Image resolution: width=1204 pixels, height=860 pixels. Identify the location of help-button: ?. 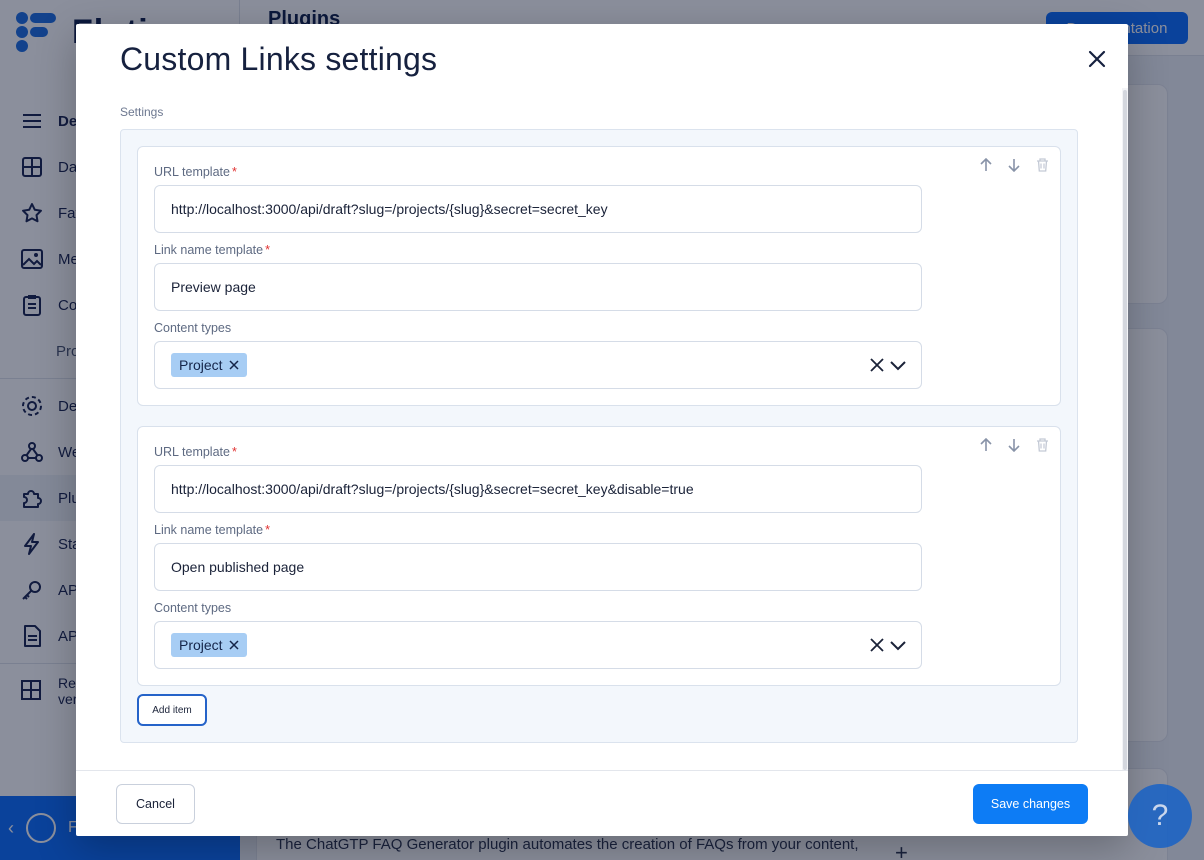
(1160, 816).